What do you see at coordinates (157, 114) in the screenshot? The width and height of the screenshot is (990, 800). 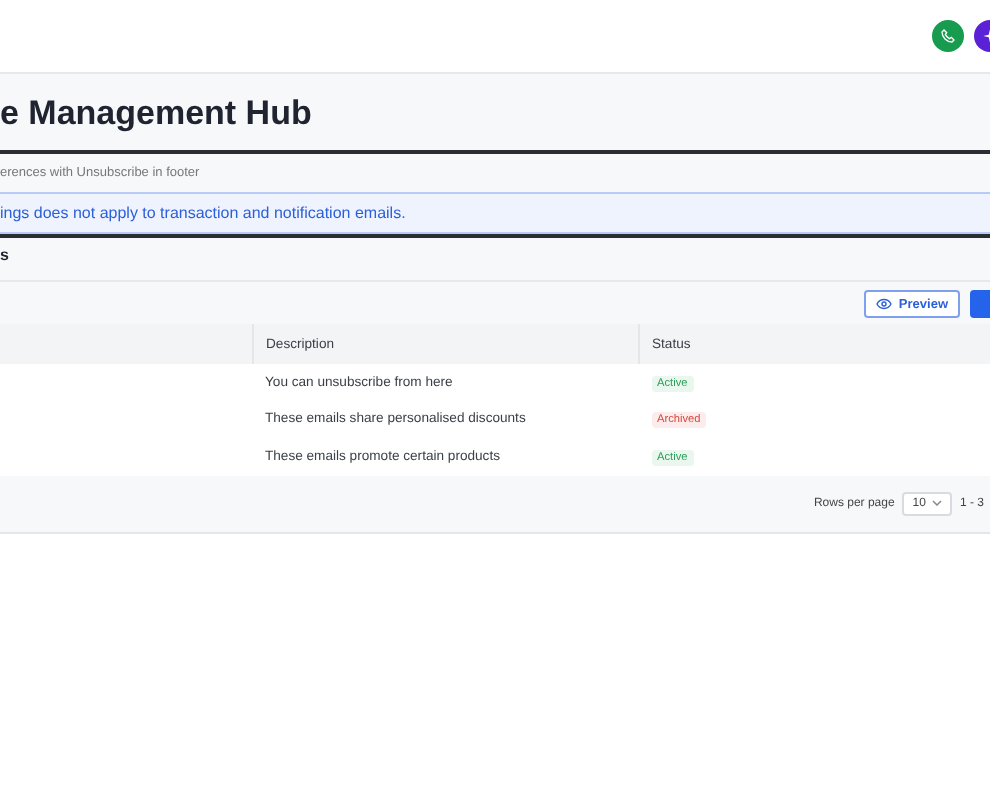 I see `page-title: e Management Hub` at bounding box center [157, 114].